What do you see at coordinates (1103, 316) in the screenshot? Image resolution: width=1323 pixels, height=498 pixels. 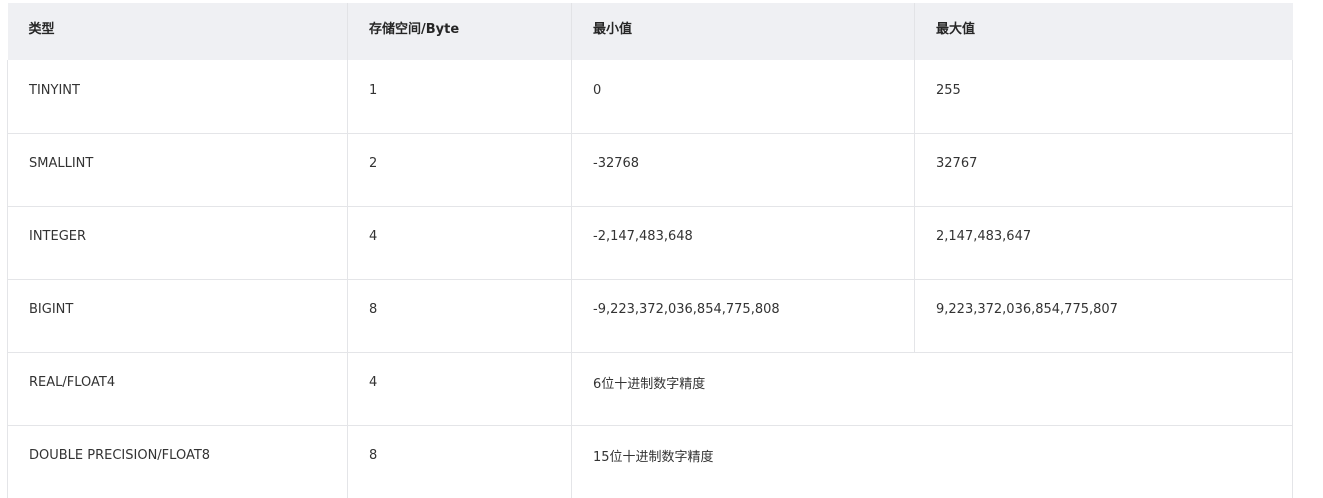 I see `cell-max: 9,223,372,036,854,775,807` at bounding box center [1103, 316].